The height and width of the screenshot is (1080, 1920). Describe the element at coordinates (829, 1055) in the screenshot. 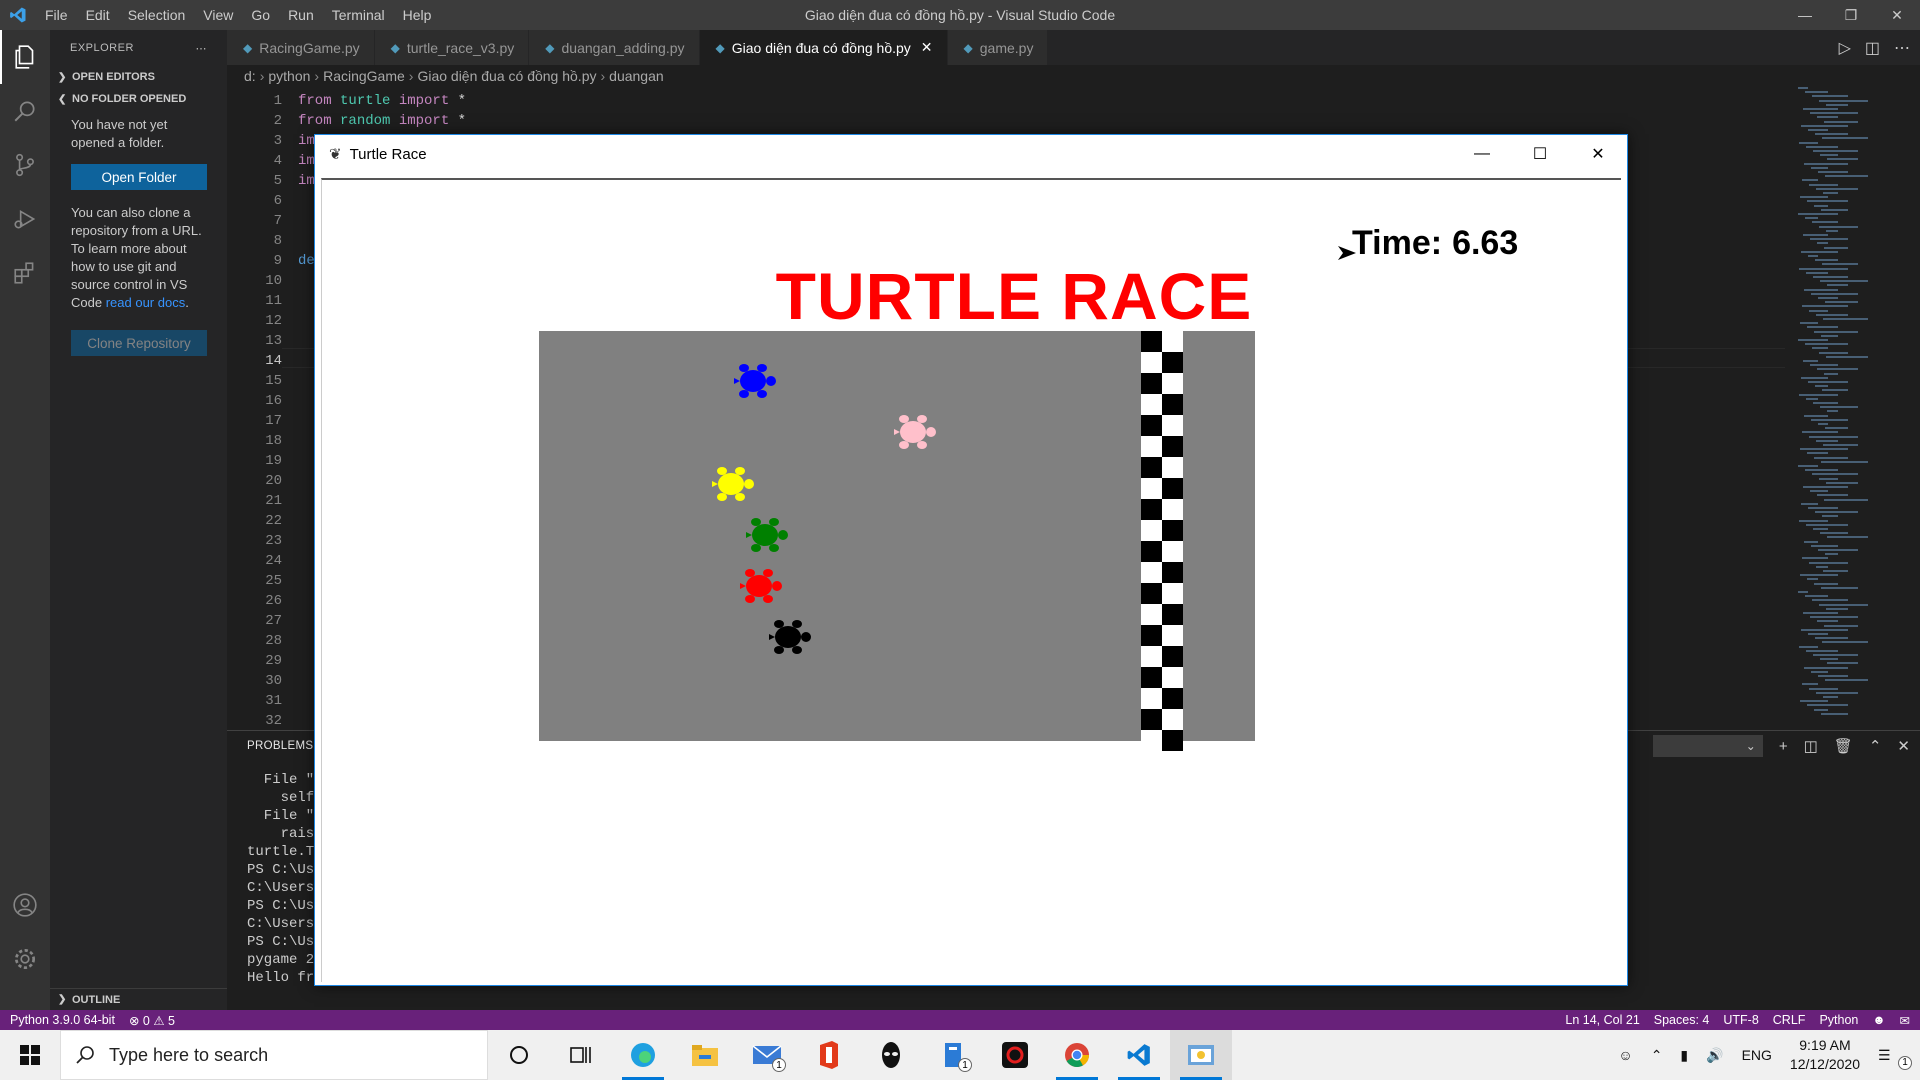

I see `office-icon` at that location.